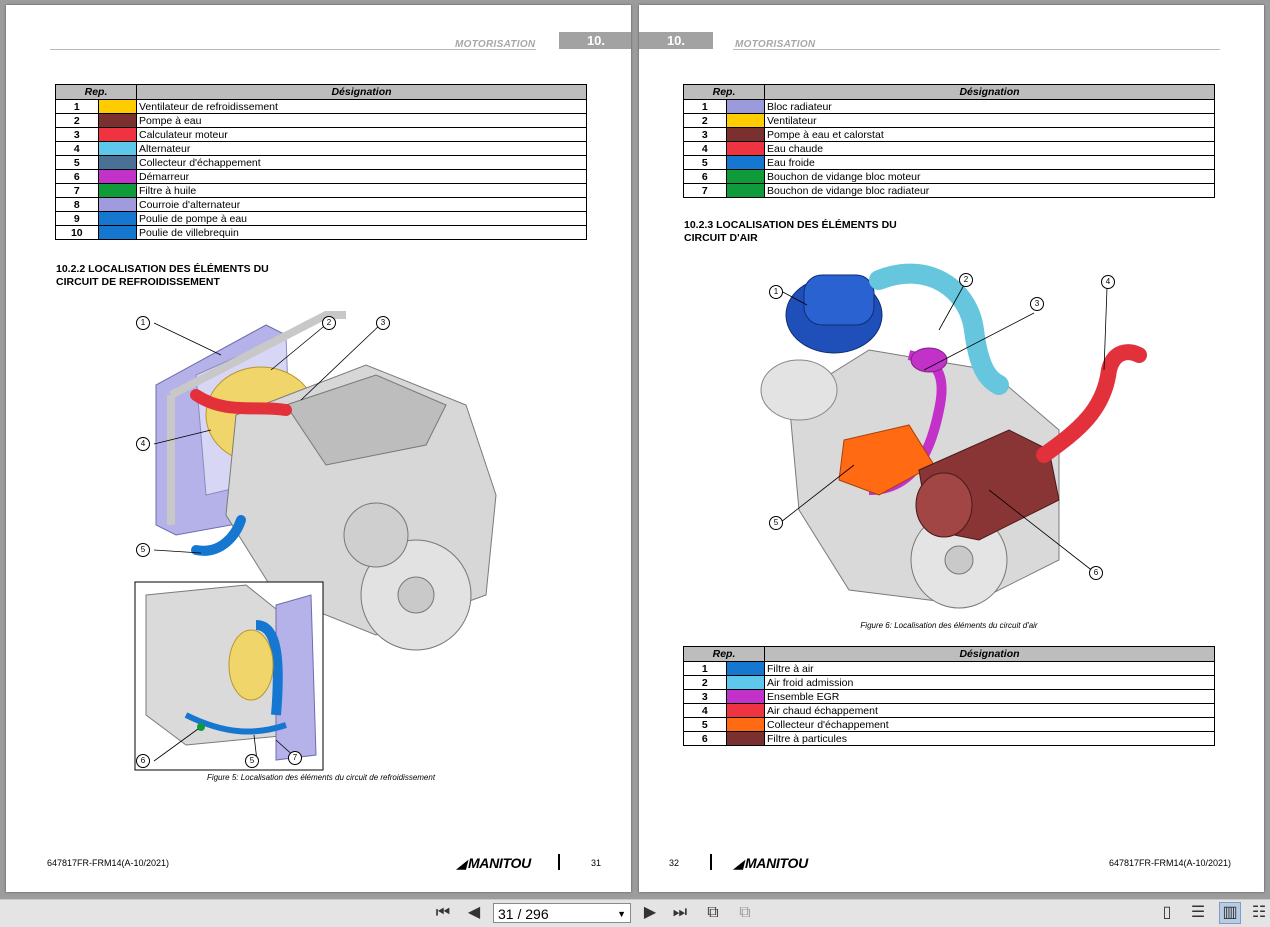 The image size is (1270, 927). Describe the element at coordinates (361, 106) in the screenshot. I see `row-designation: Ventilateur de refroidissement` at that location.